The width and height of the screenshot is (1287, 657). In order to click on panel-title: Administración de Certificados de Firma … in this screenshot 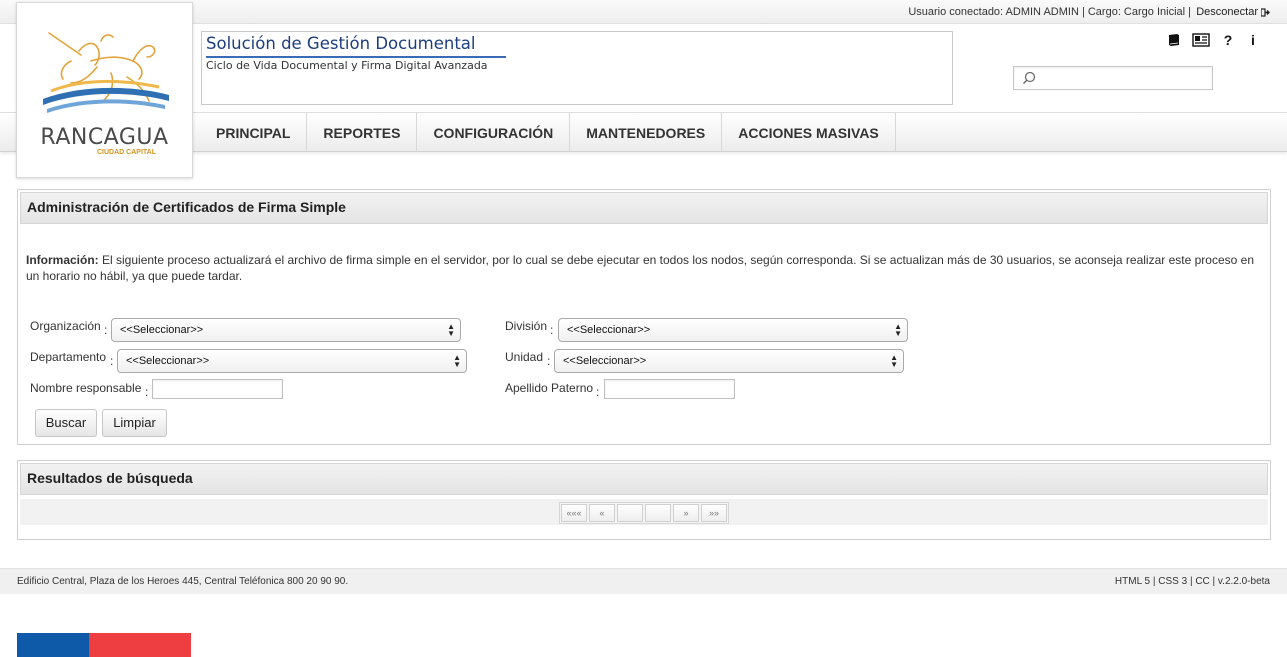, I will do `click(644, 208)`.